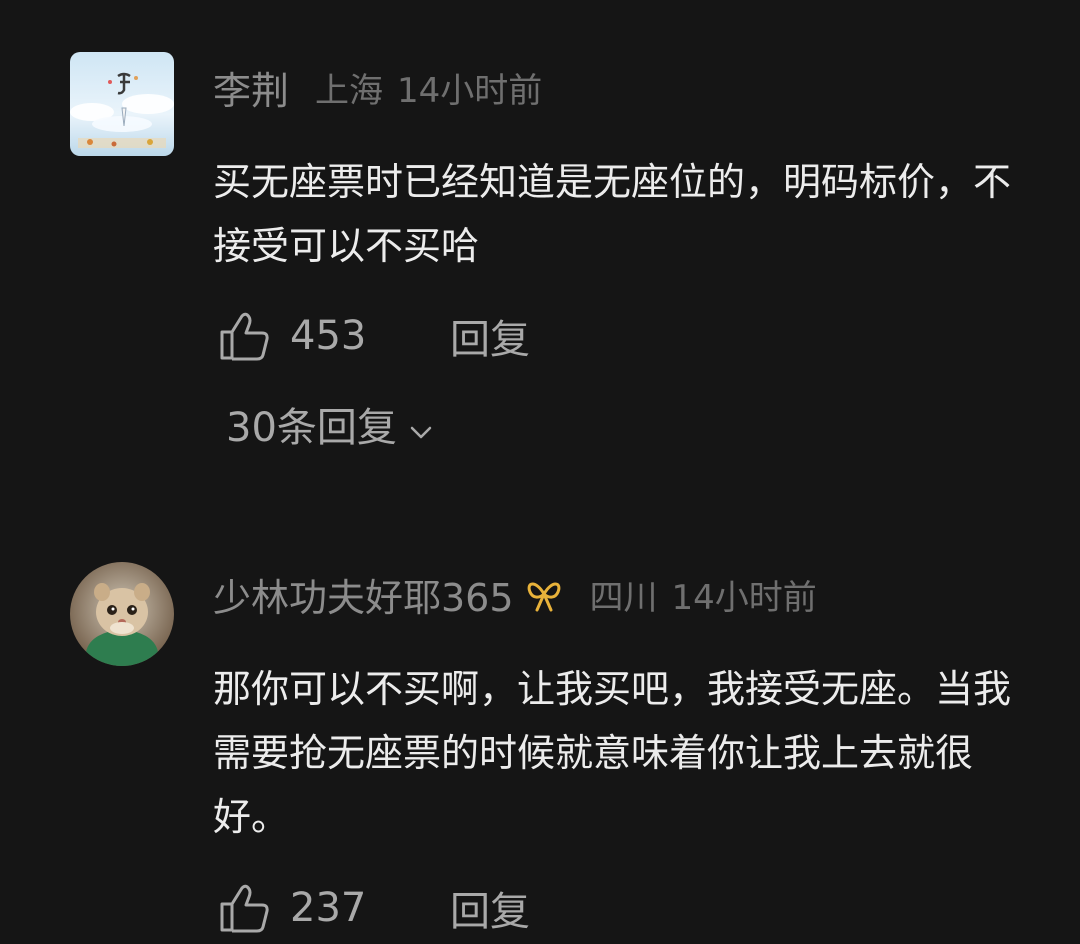  What do you see at coordinates (374, 908) in the screenshot?
I see `comment-actions: 237 回复` at bounding box center [374, 908].